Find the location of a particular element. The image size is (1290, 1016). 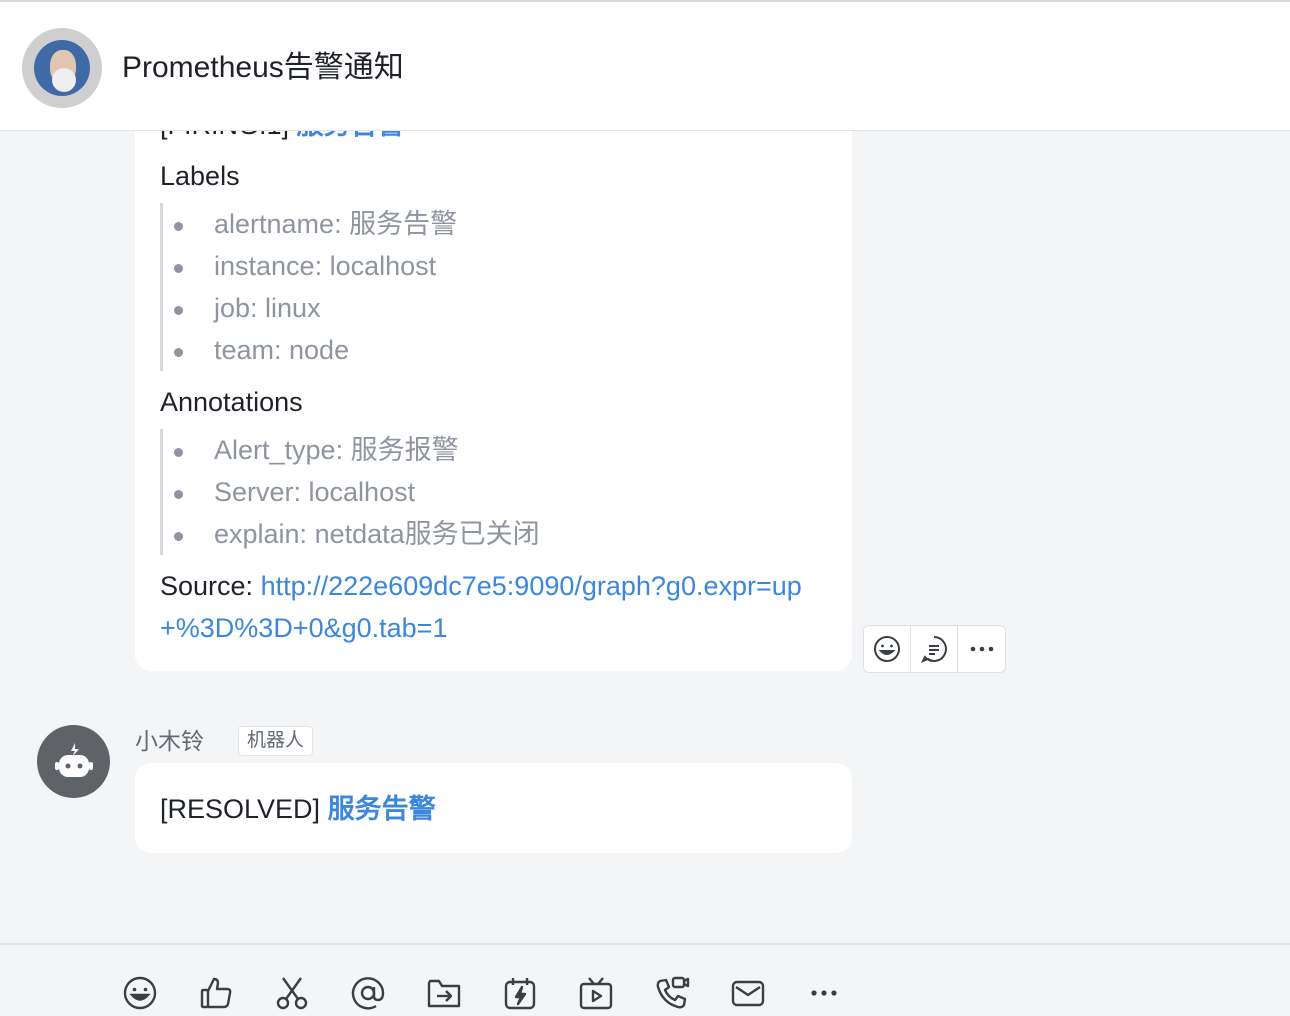

group-avatar is located at coordinates (62, 68).